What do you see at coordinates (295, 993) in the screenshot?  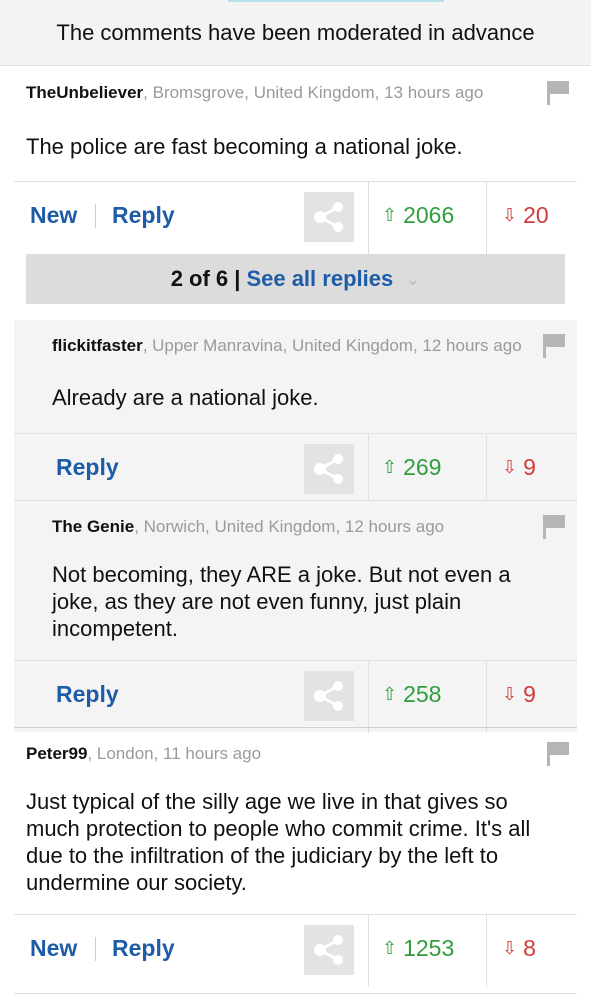 I see `bottom-divider` at bounding box center [295, 993].